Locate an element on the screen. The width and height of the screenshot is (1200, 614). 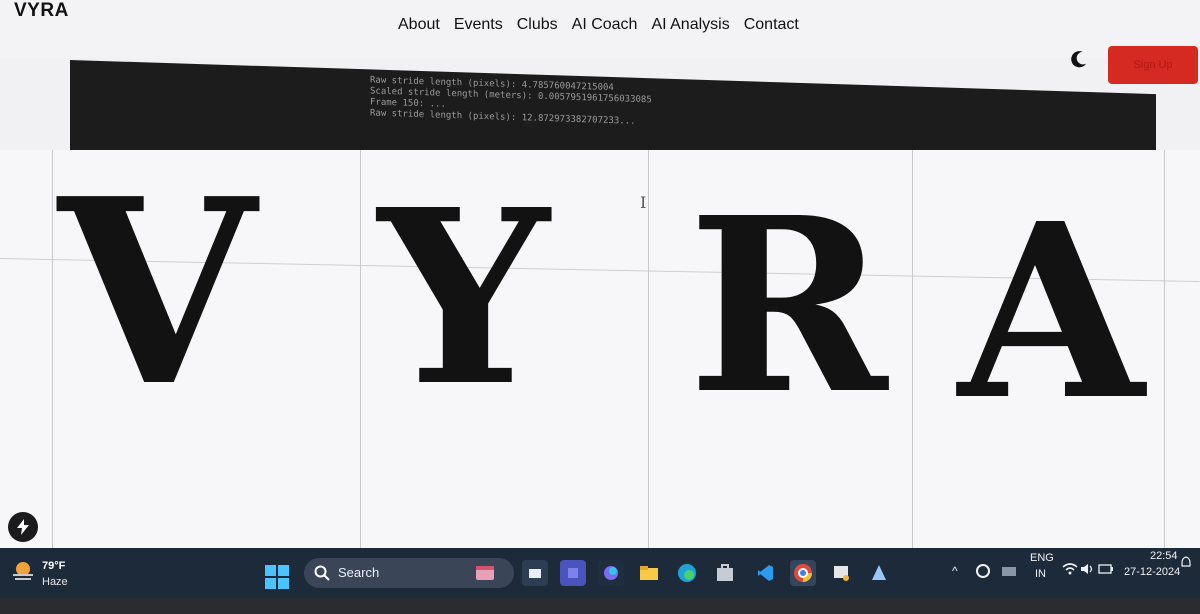
nav-ai-analysis: AI Analysis is located at coordinates (690, 25).